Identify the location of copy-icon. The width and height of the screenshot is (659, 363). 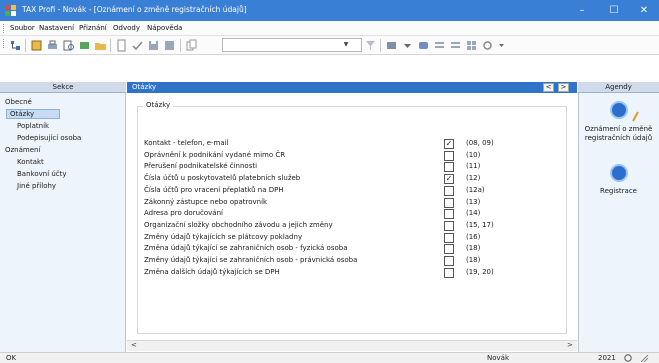
(191, 45).